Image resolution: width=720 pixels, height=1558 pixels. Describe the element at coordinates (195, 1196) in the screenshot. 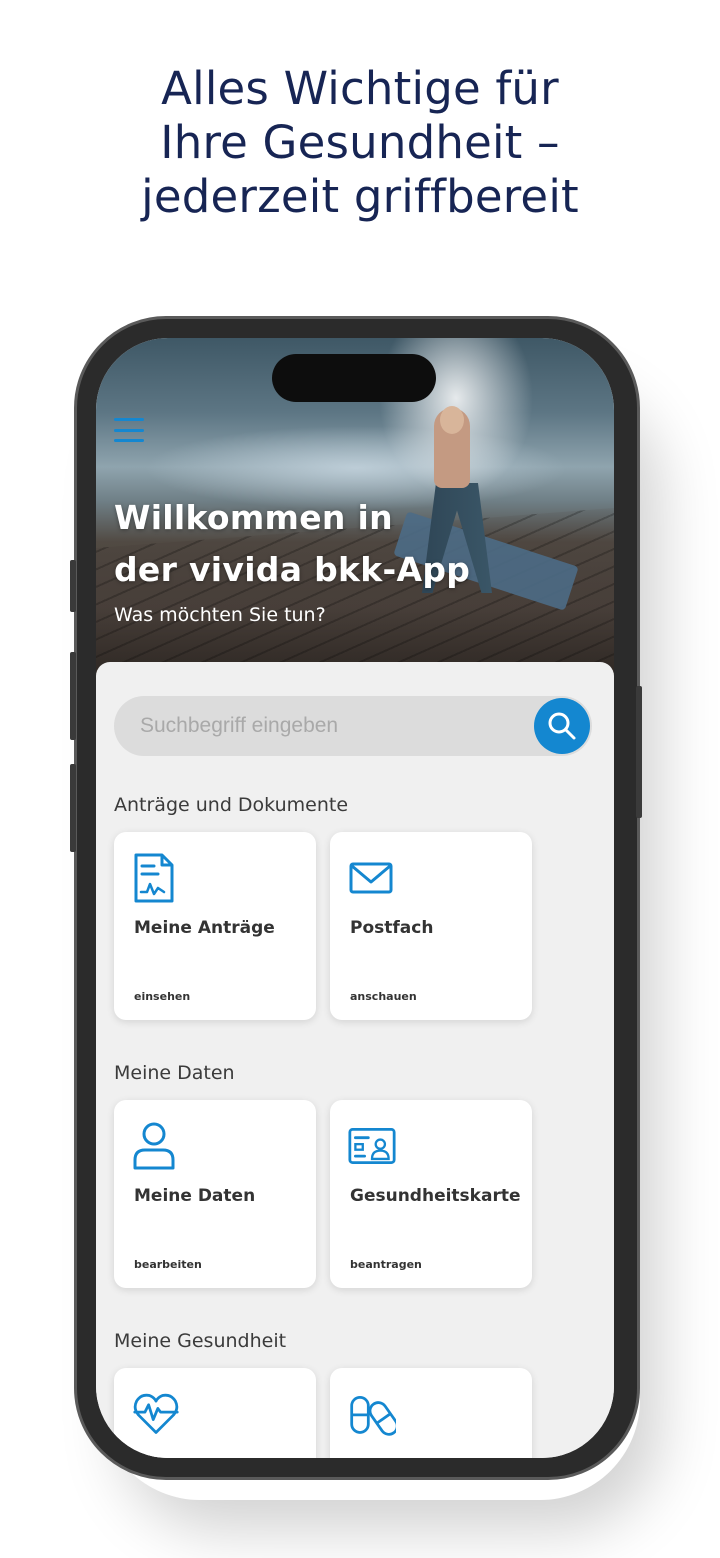

I see `card-title: Meine Daten` at that location.